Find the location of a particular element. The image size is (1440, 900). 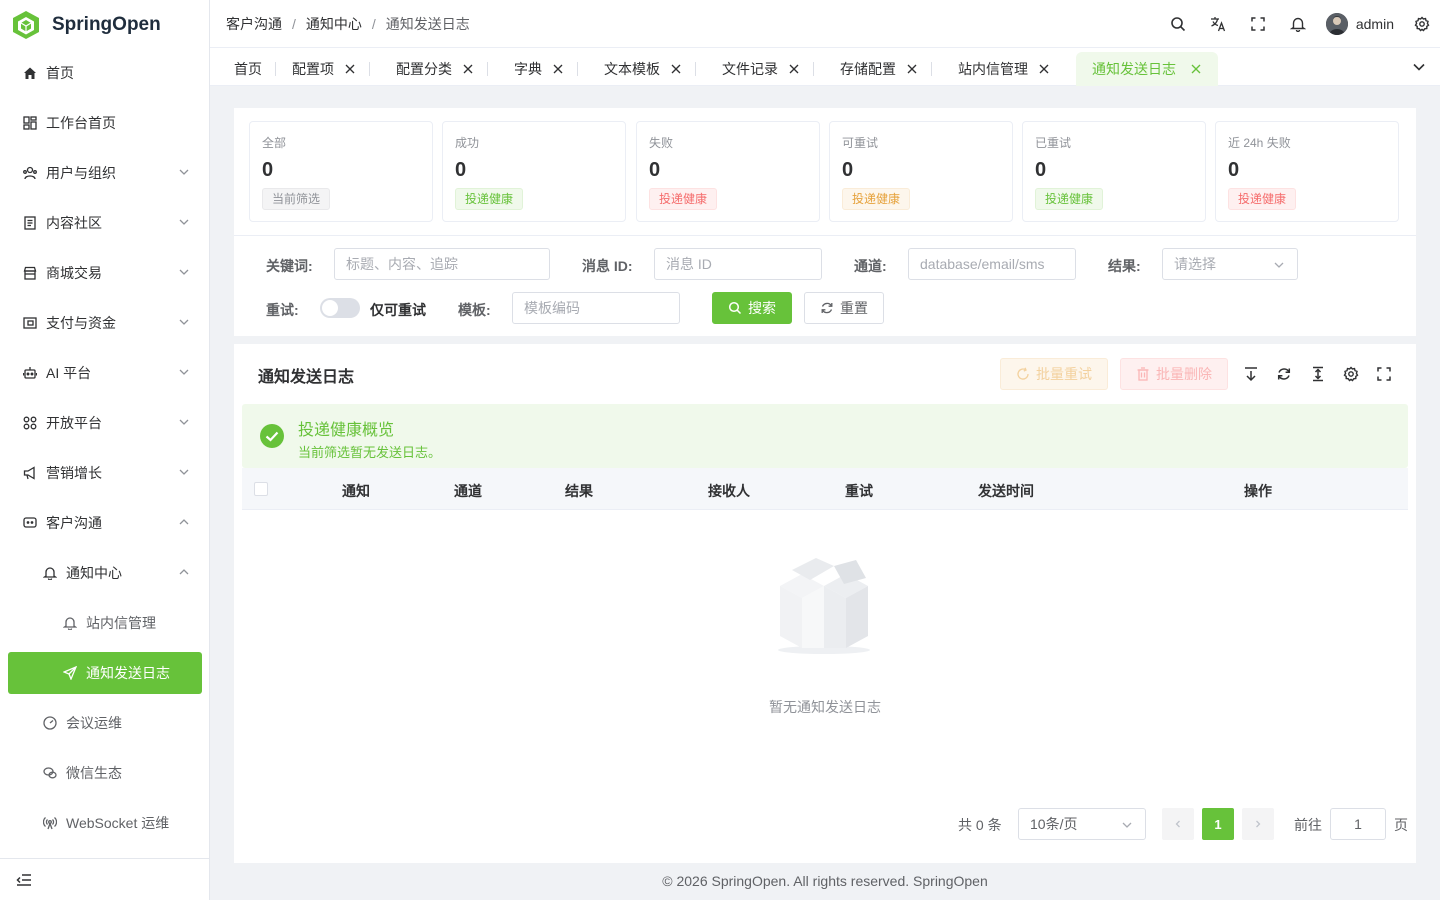

tab-config-item: 配置项 is located at coordinates (324, 69).